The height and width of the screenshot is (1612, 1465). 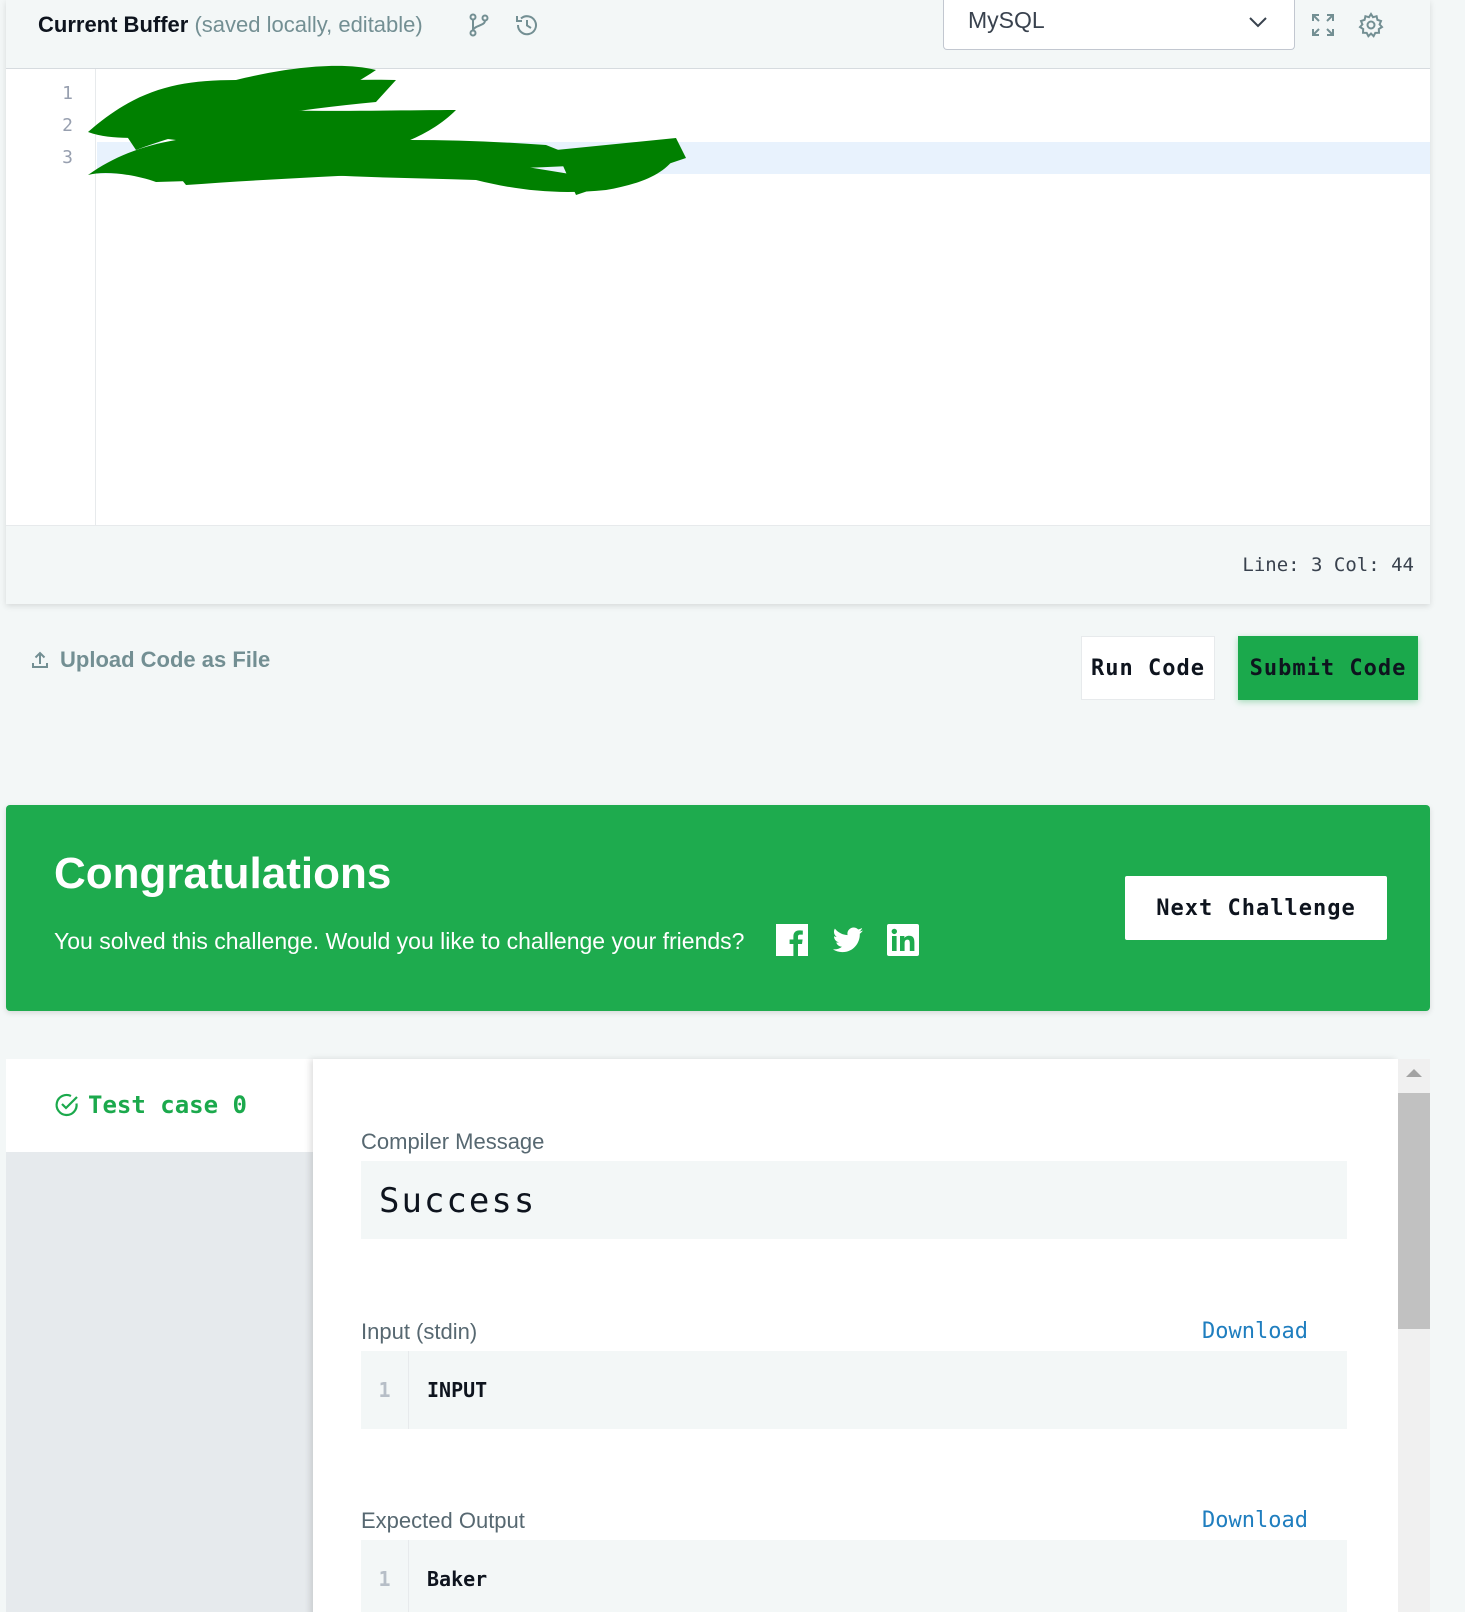 What do you see at coordinates (458, 1201) in the screenshot?
I see `compiler-message-value: Success` at bounding box center [458, 1201].